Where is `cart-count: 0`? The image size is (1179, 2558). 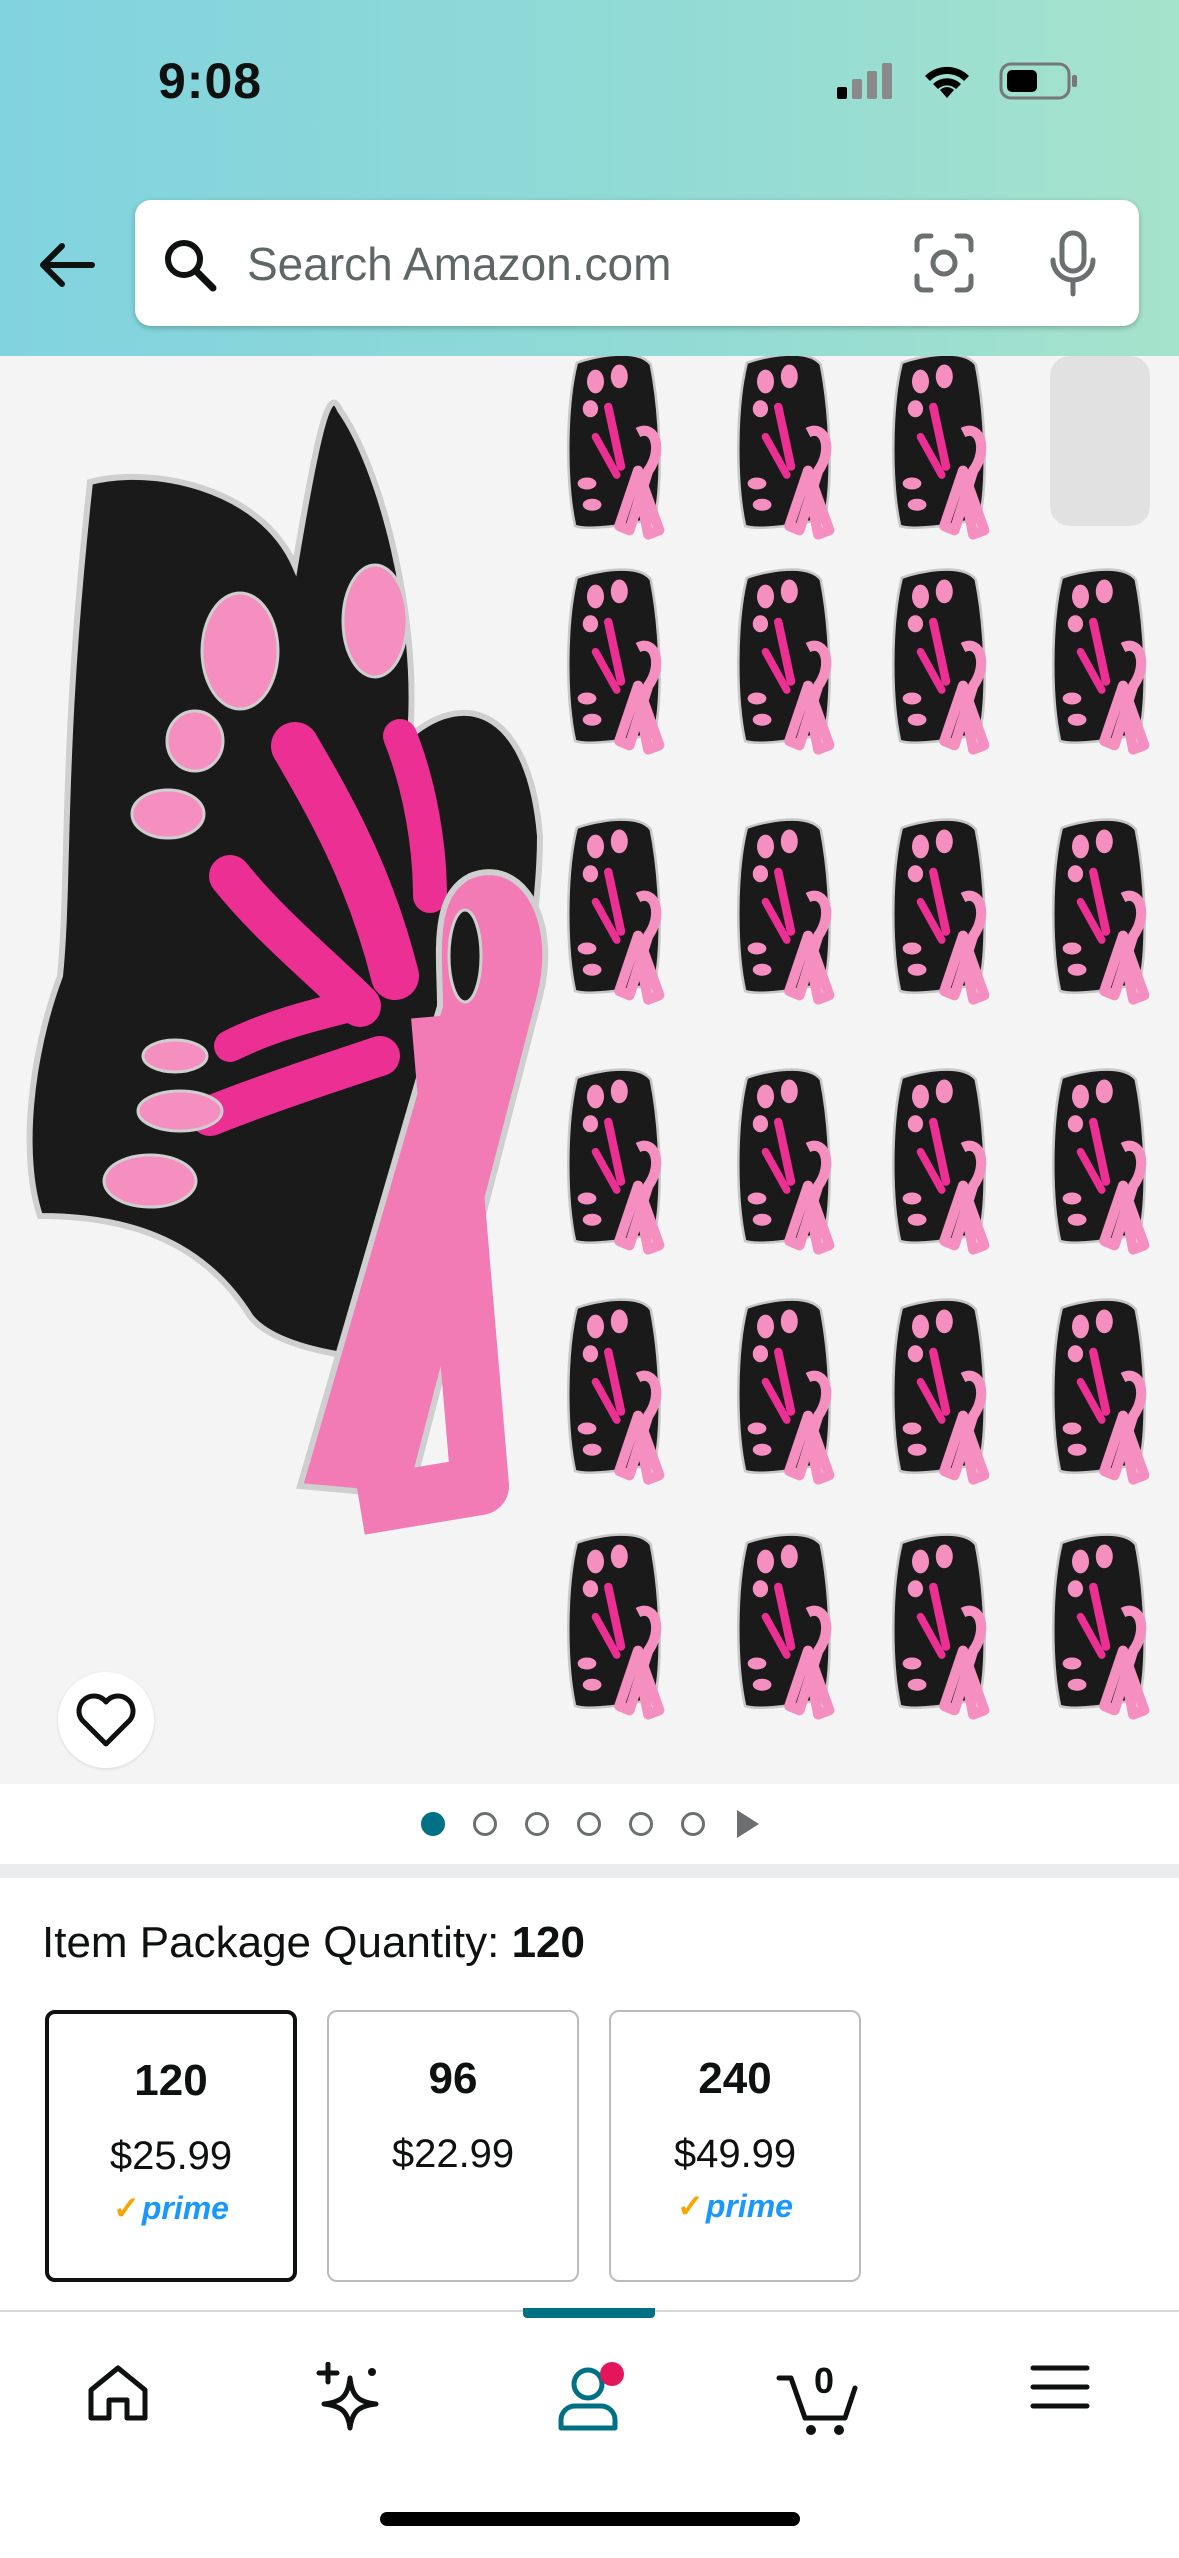 cart-count: 0 is located at coordinates (824, 2380).